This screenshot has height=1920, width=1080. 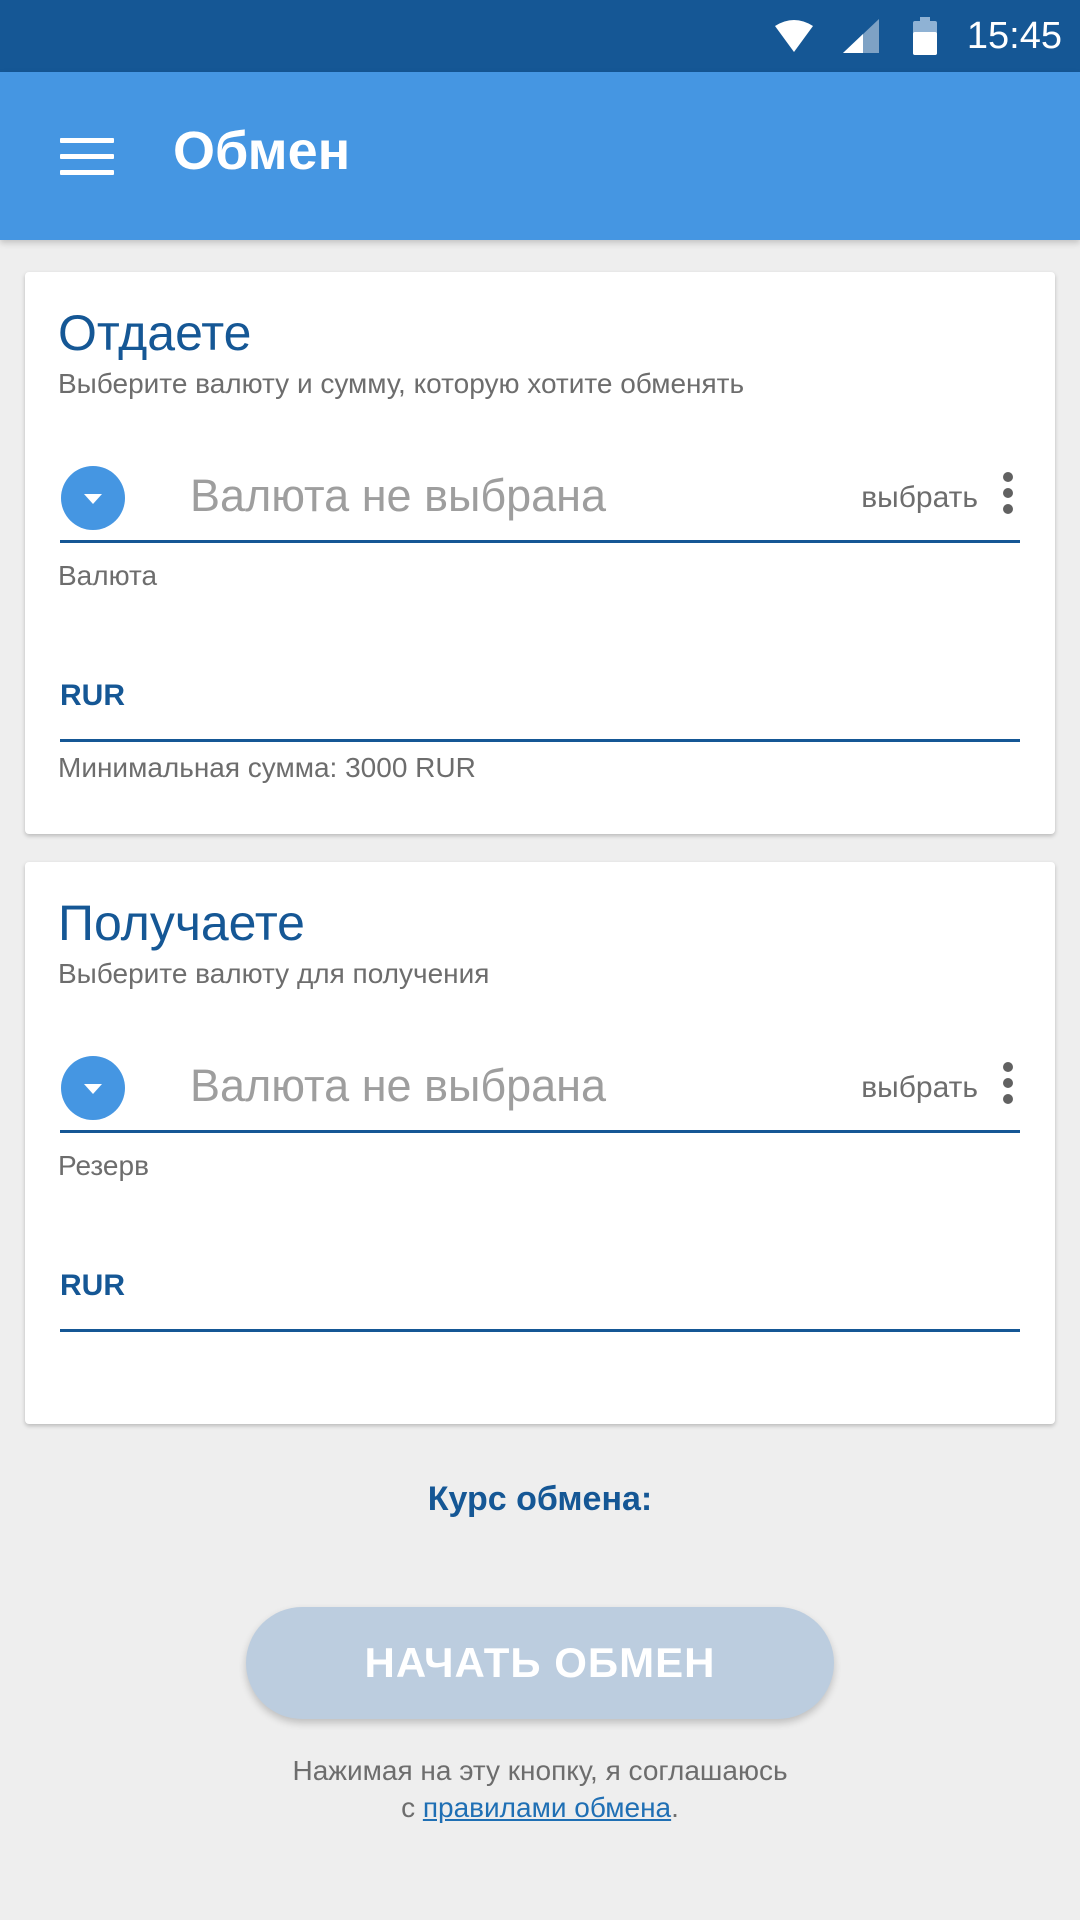 I want to click on consent-line-1: Нажимая на эту кнопку, я соглашаюсь, so click(x=540, y=1770).